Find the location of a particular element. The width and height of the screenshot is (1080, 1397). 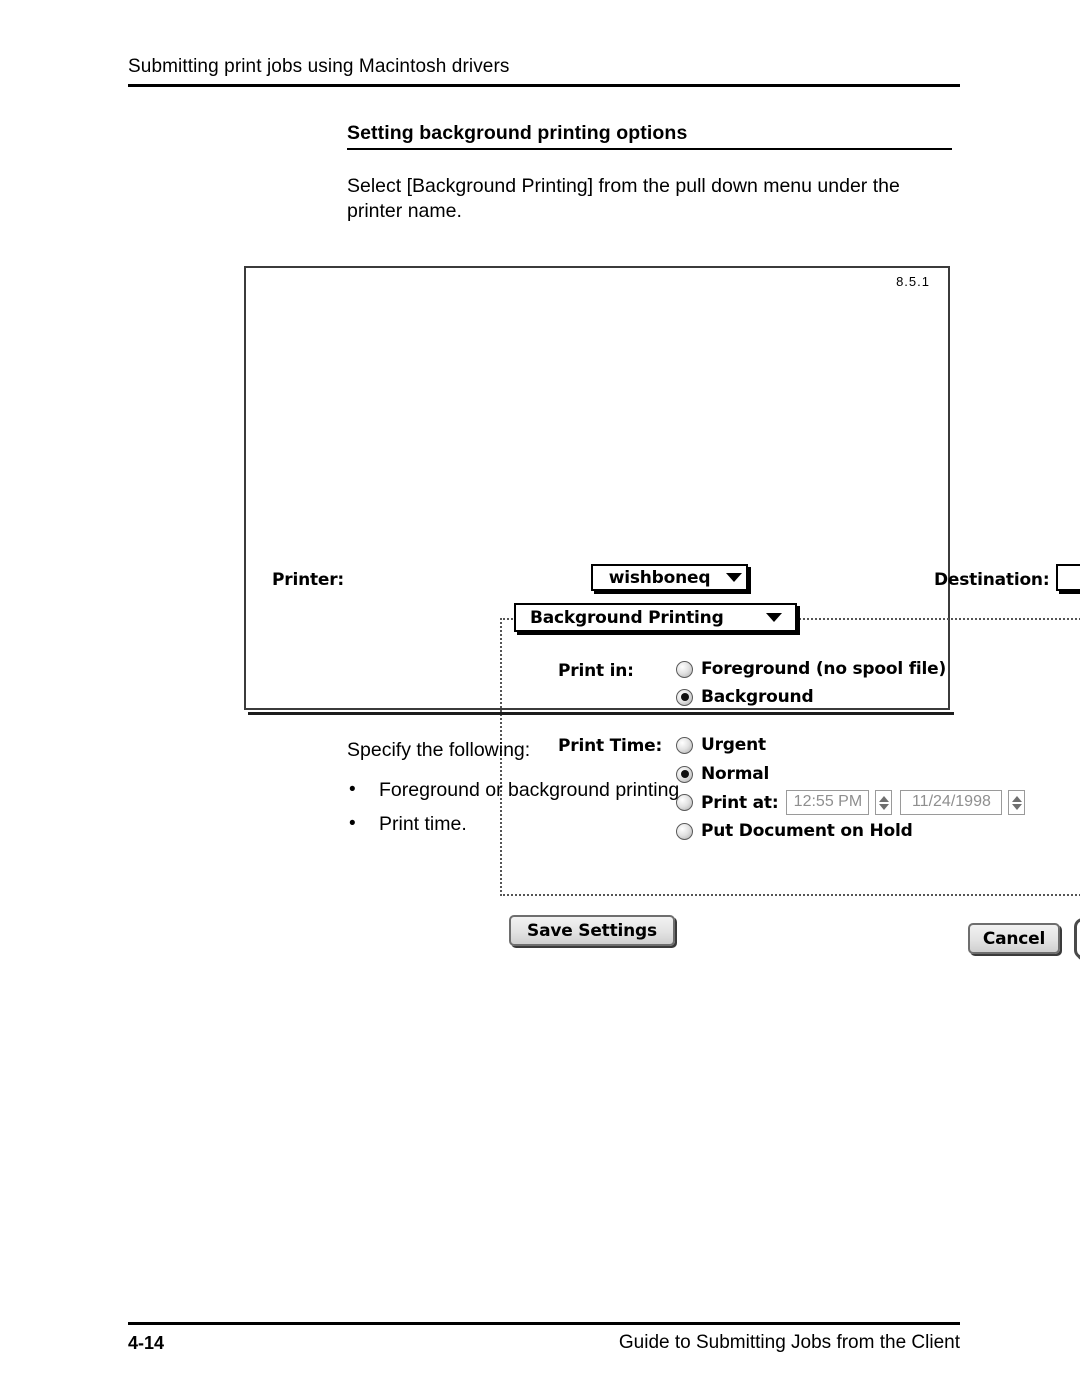

dialog-version-label: 8.5.1 is located at coordinates (913, 281).